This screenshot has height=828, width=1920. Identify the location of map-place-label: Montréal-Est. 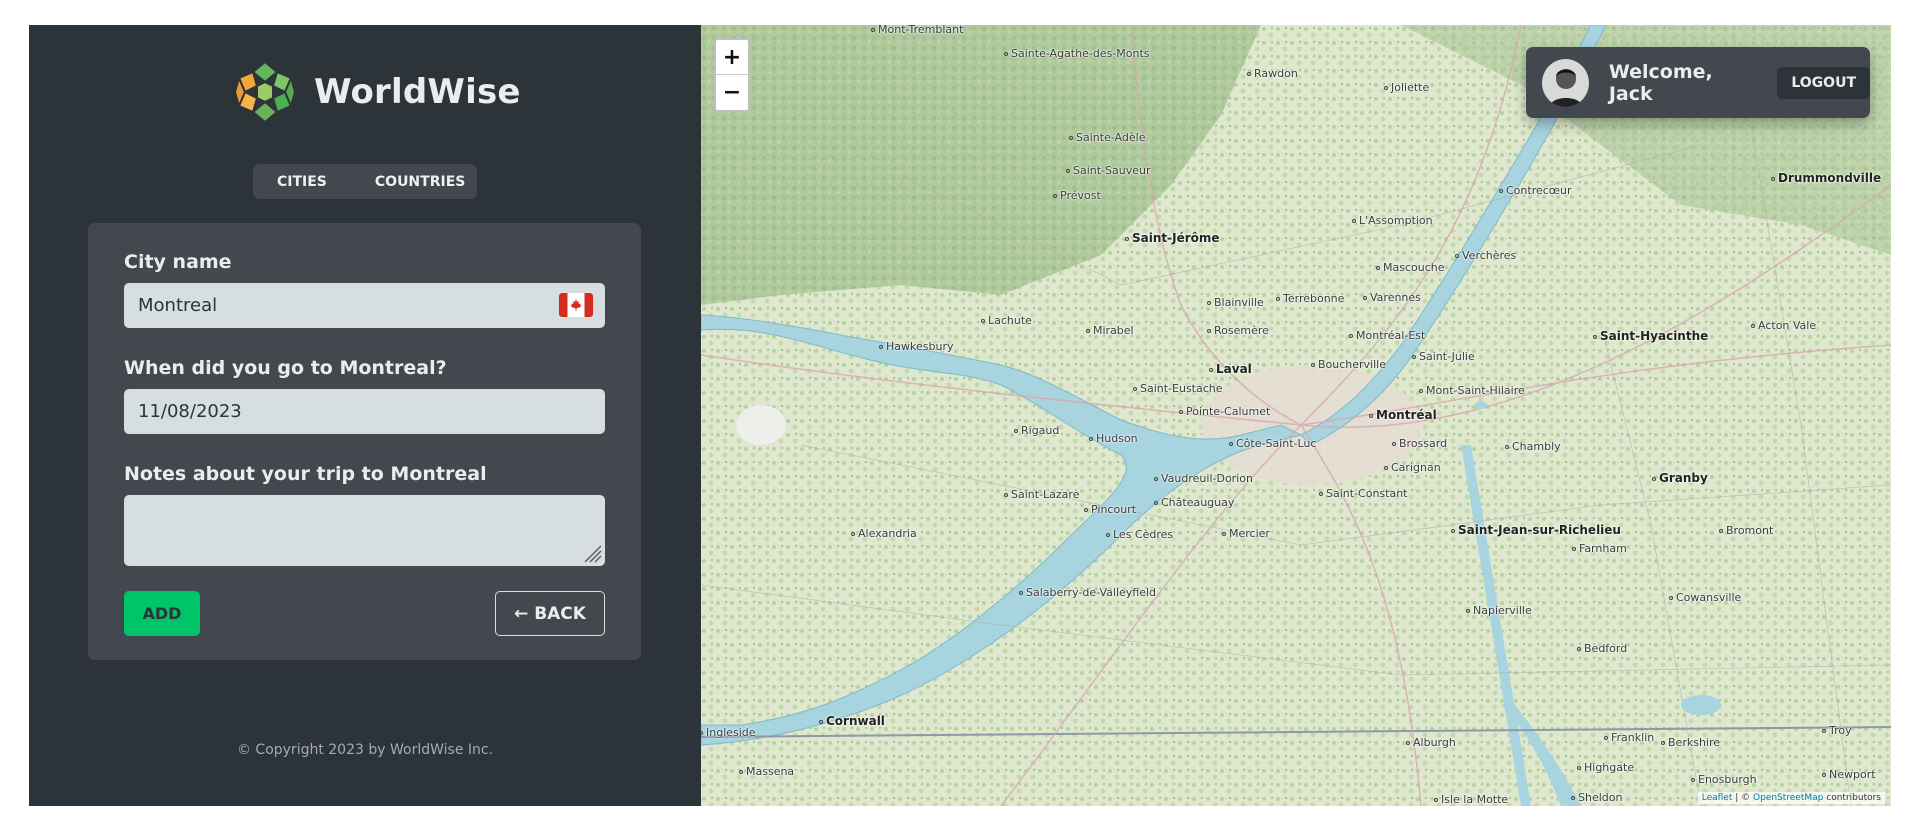
(1387, 335).